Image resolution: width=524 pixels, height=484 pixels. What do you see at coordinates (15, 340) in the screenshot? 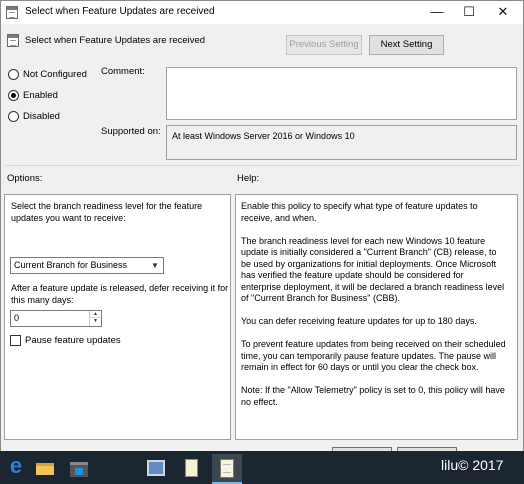
I see `checkbox-indicator` at bounding box center [15, 340].